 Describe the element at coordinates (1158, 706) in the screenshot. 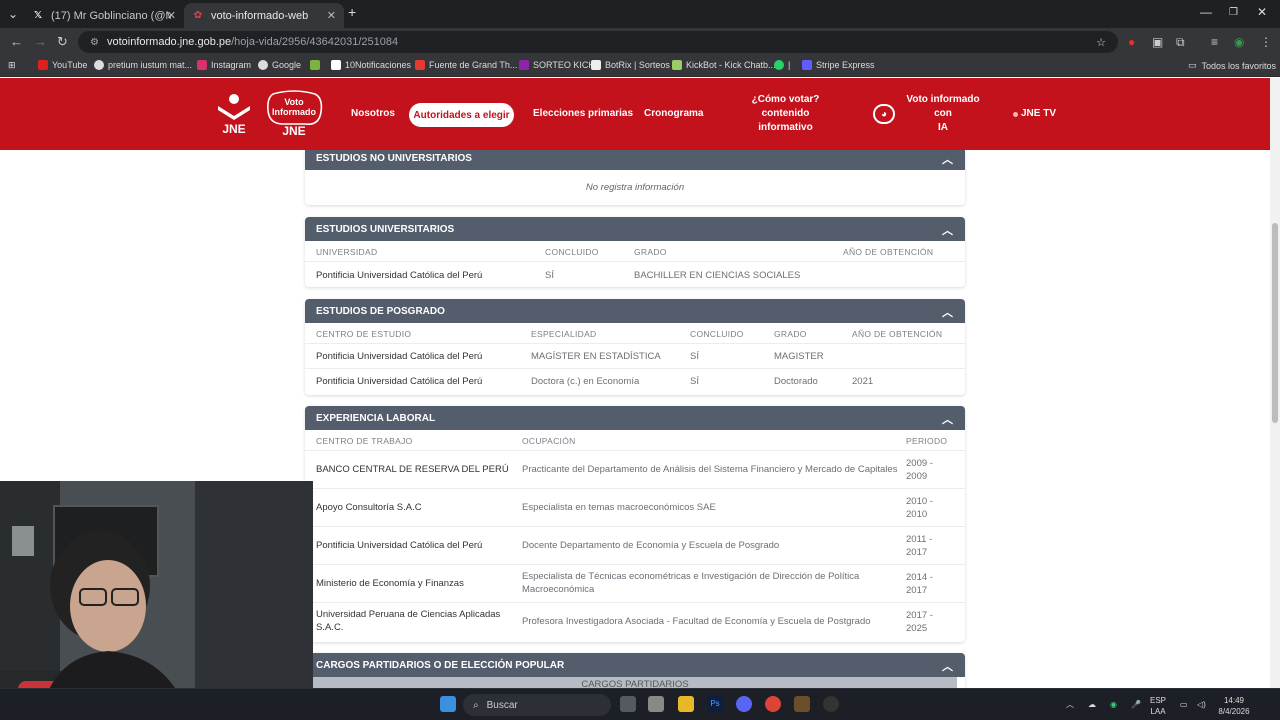

I see `language-indicator: ESP LAA` at that location.